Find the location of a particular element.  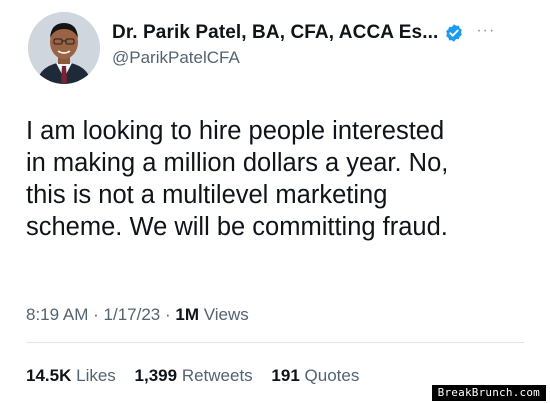

quotes-count: 191 is located at coordinates (285, 375).